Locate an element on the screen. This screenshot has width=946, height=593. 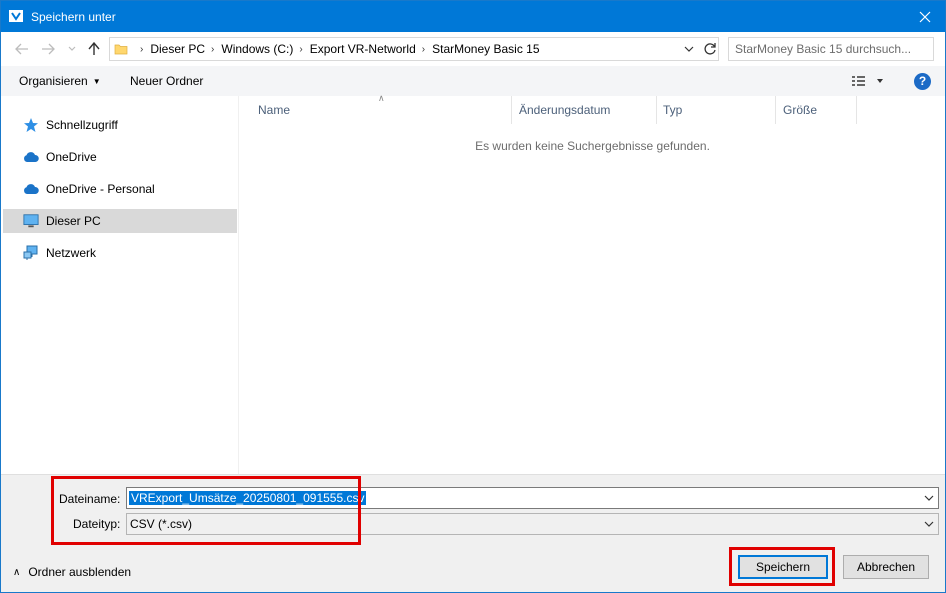
column-label: Größe is located at coordinates (800, 110).